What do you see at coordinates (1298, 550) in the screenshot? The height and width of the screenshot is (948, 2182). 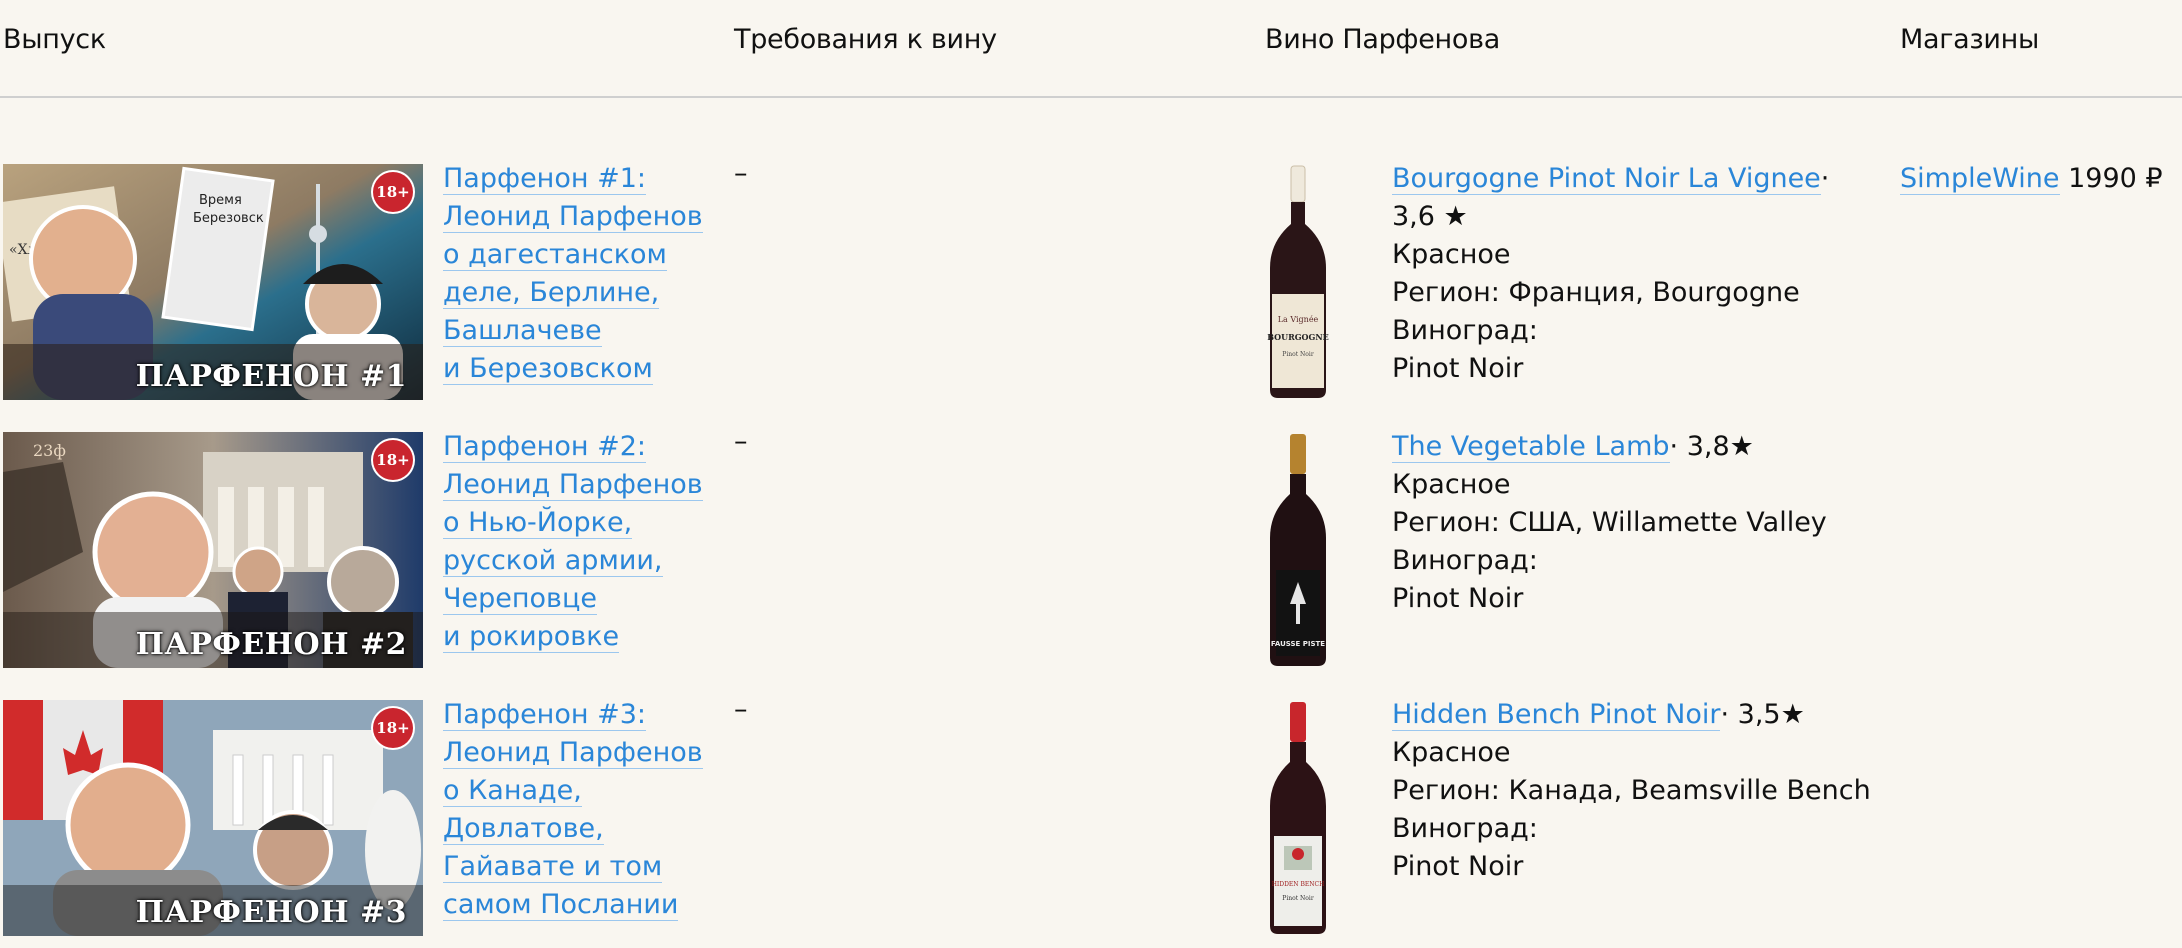 I see `wine-bottle-image: FAUSSE PISTE` at bounding box center [1298, 550].